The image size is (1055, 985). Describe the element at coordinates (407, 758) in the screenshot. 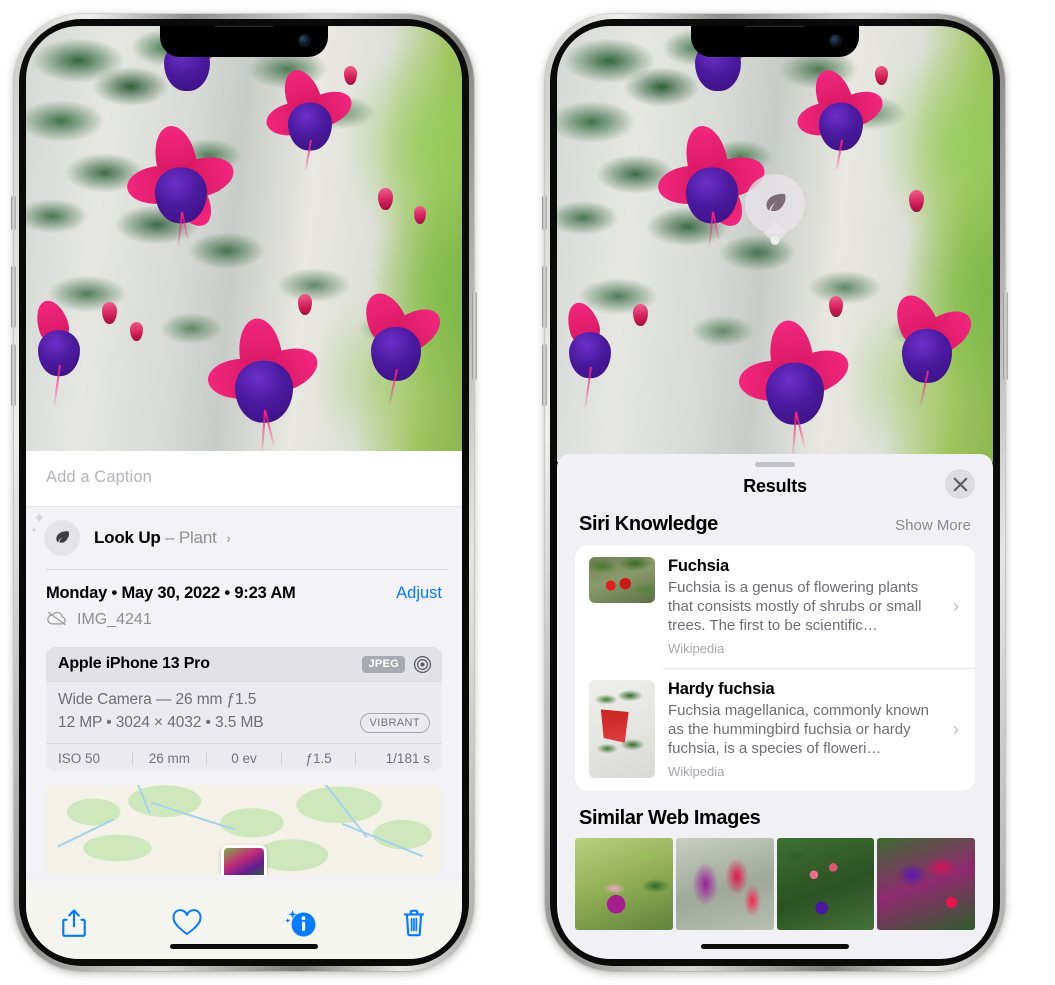

I see `exif-shutter: 1/181 s` at that location.